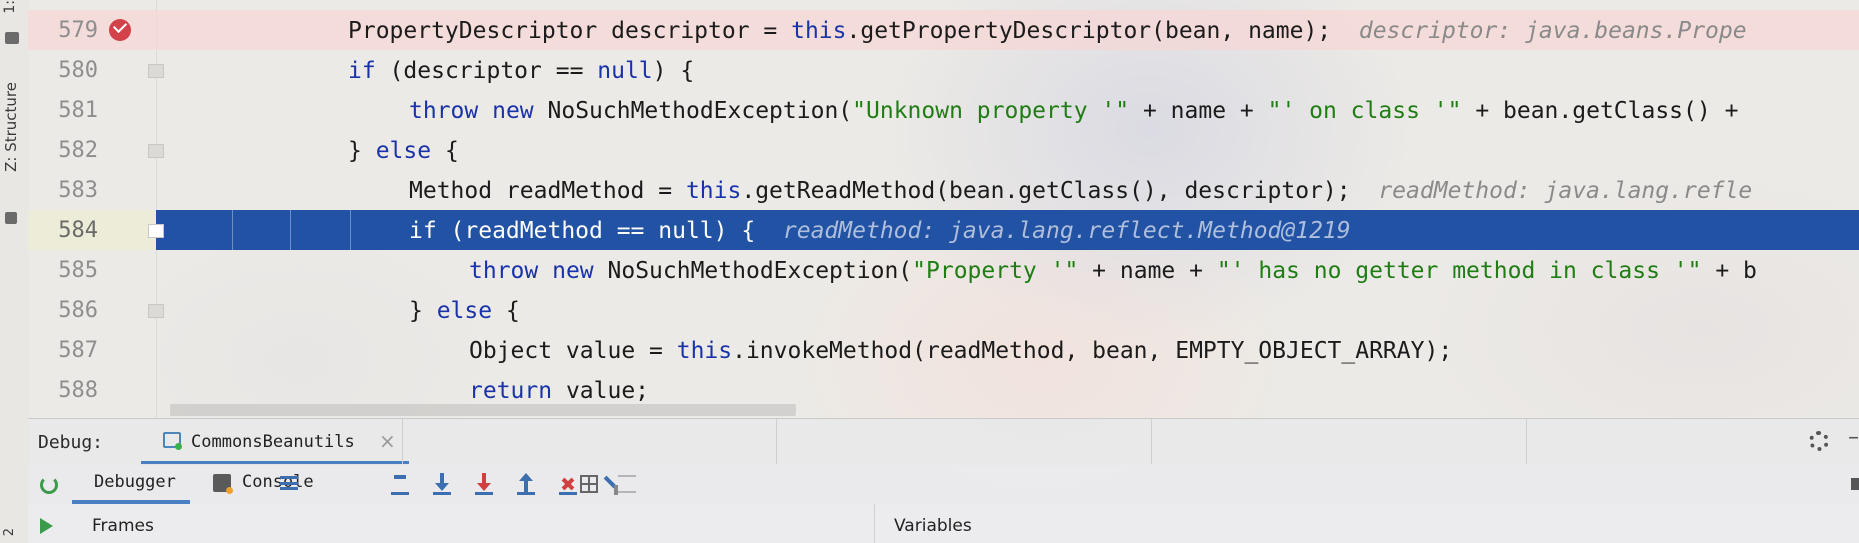 Image resolution: width=1859 pixels, height=543 pixels. Describe the element at coordinates (610, 484) in the screenshot. I see `run-to-cursor-icon` at that location.